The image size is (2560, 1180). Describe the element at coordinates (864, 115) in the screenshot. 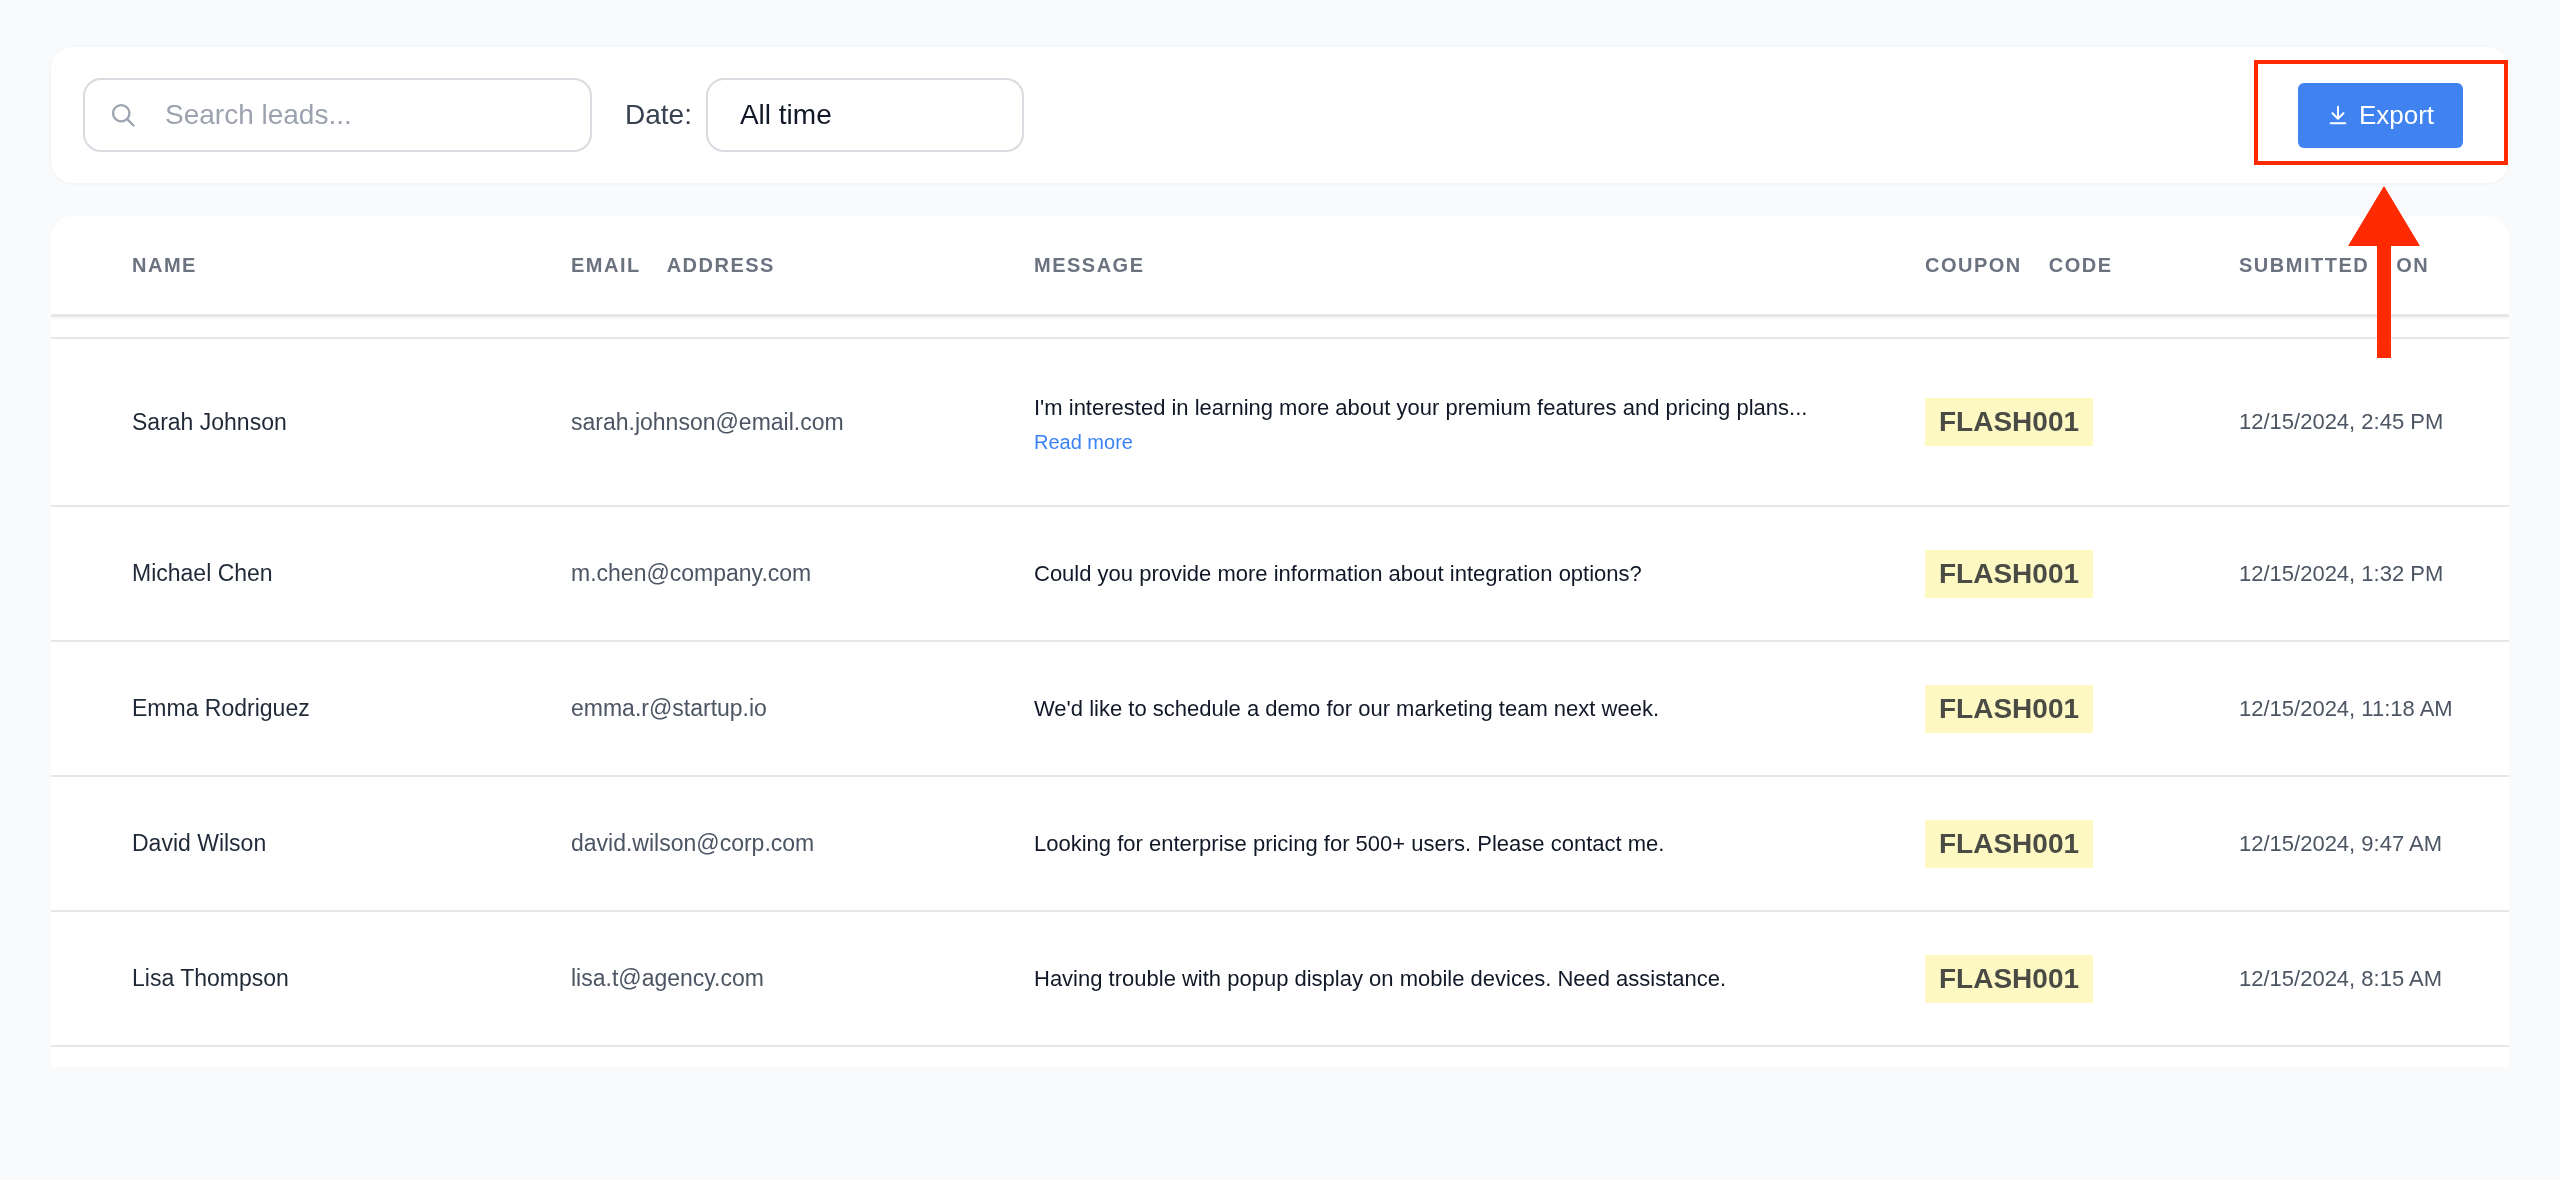

I see `date-select: All time` at that location.